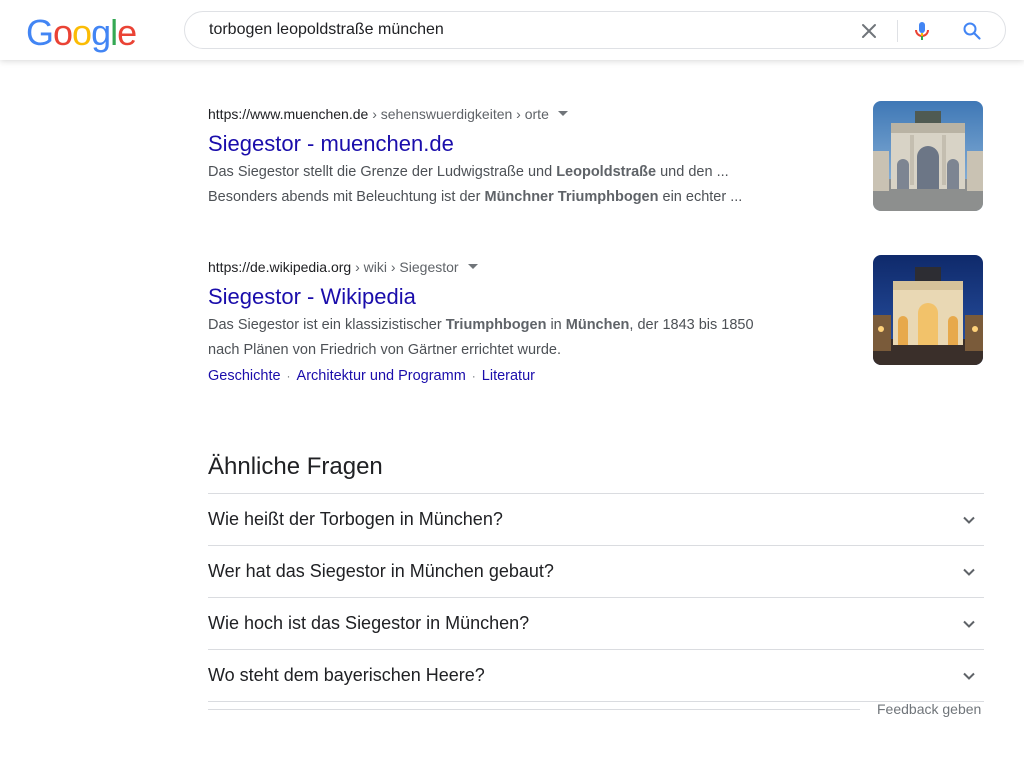 The height and width of the screenshot is (759, 1024). Describe the element at coordinates (244, 376) in the screenshot. I see `sitelink-geschichte: Geschichte` at that location.